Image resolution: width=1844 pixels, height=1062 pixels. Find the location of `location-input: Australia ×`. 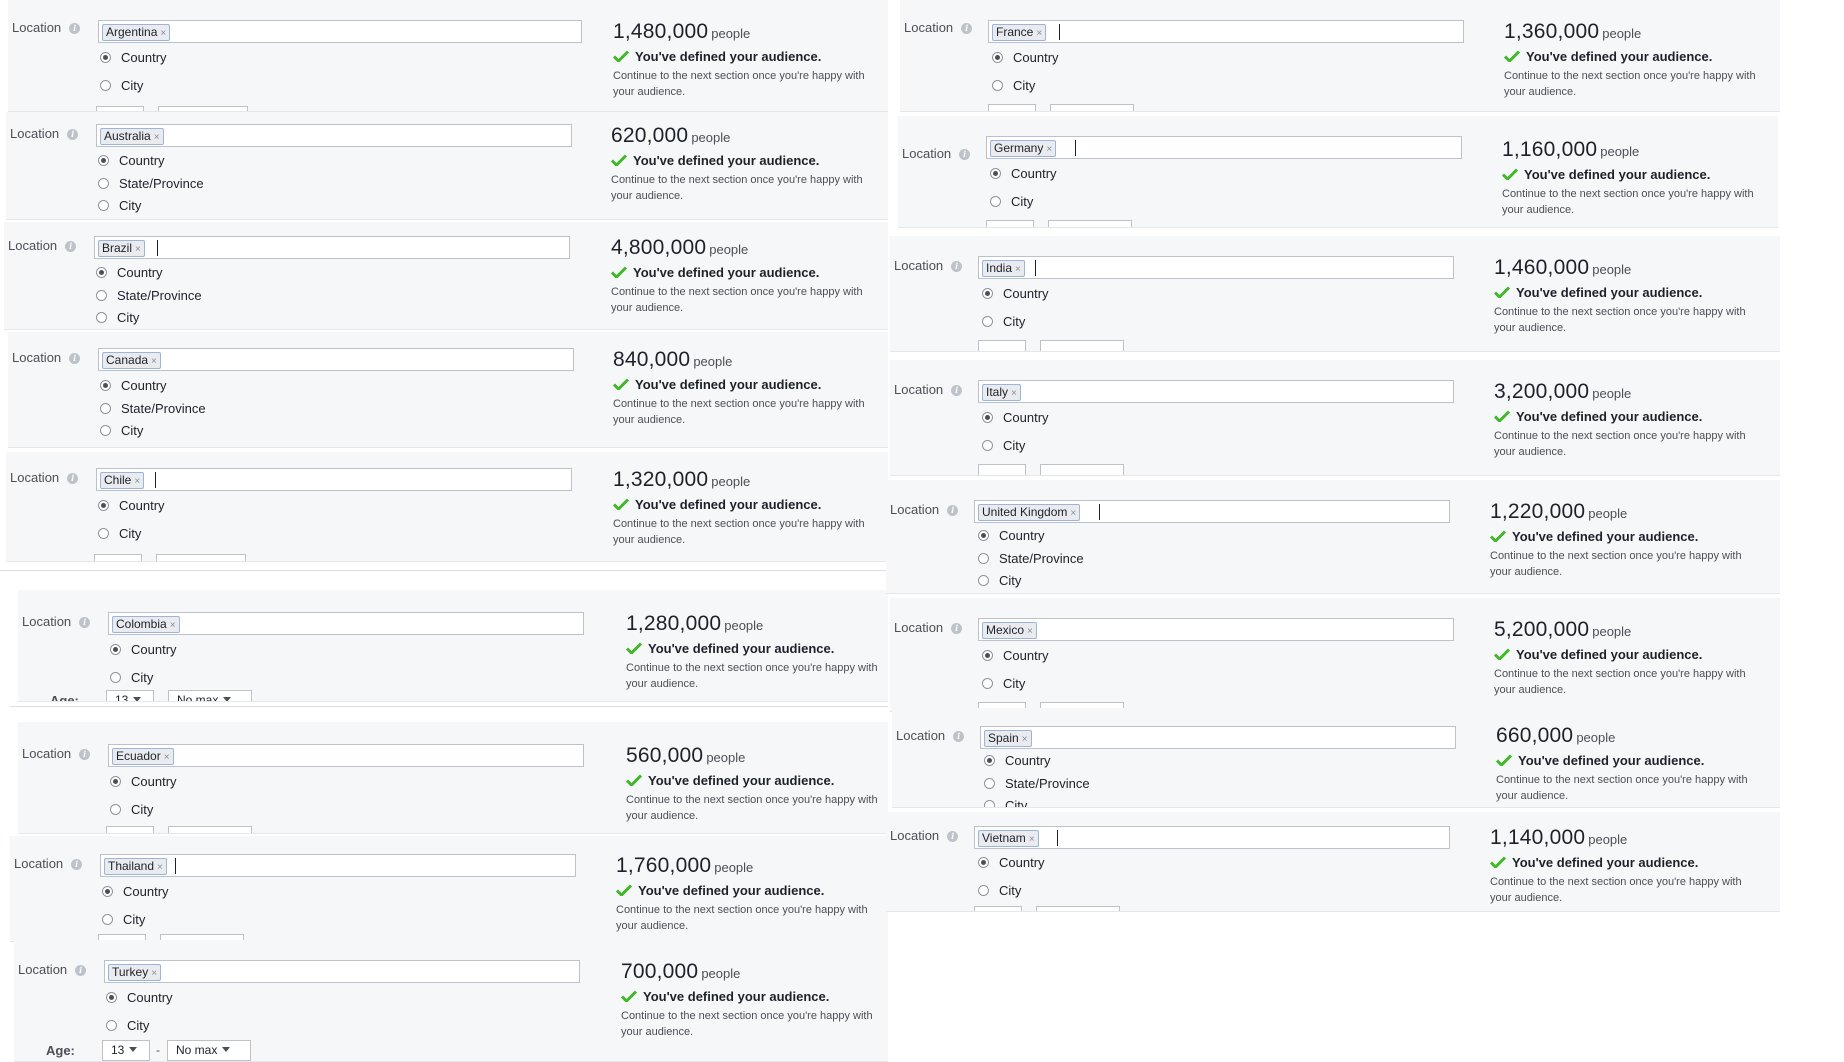

location-input: Australia × is located at coordinates (334, 135).